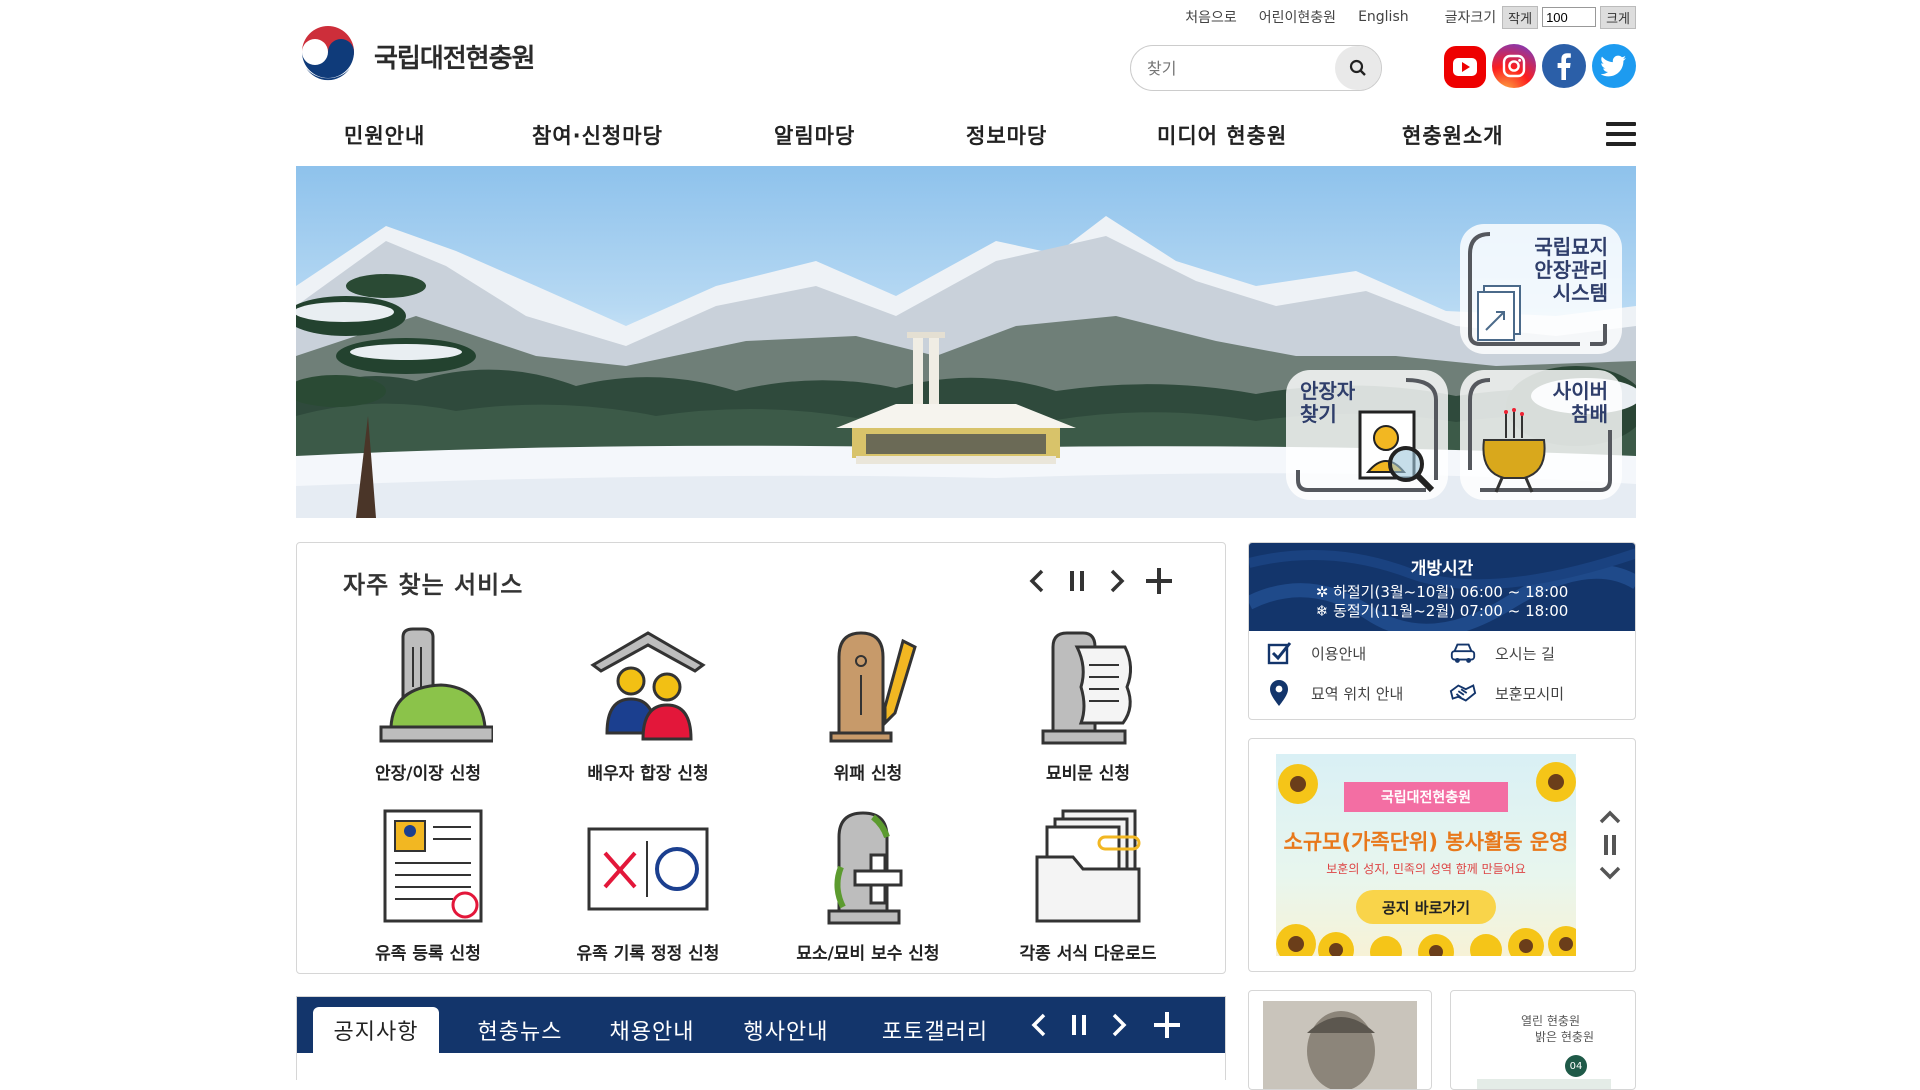 This screenshot has height=1090, width=1920. Describe the element at coordinates (428, 774) in the screenshot. I see `service-label: 안장/이장 신청` at that location.